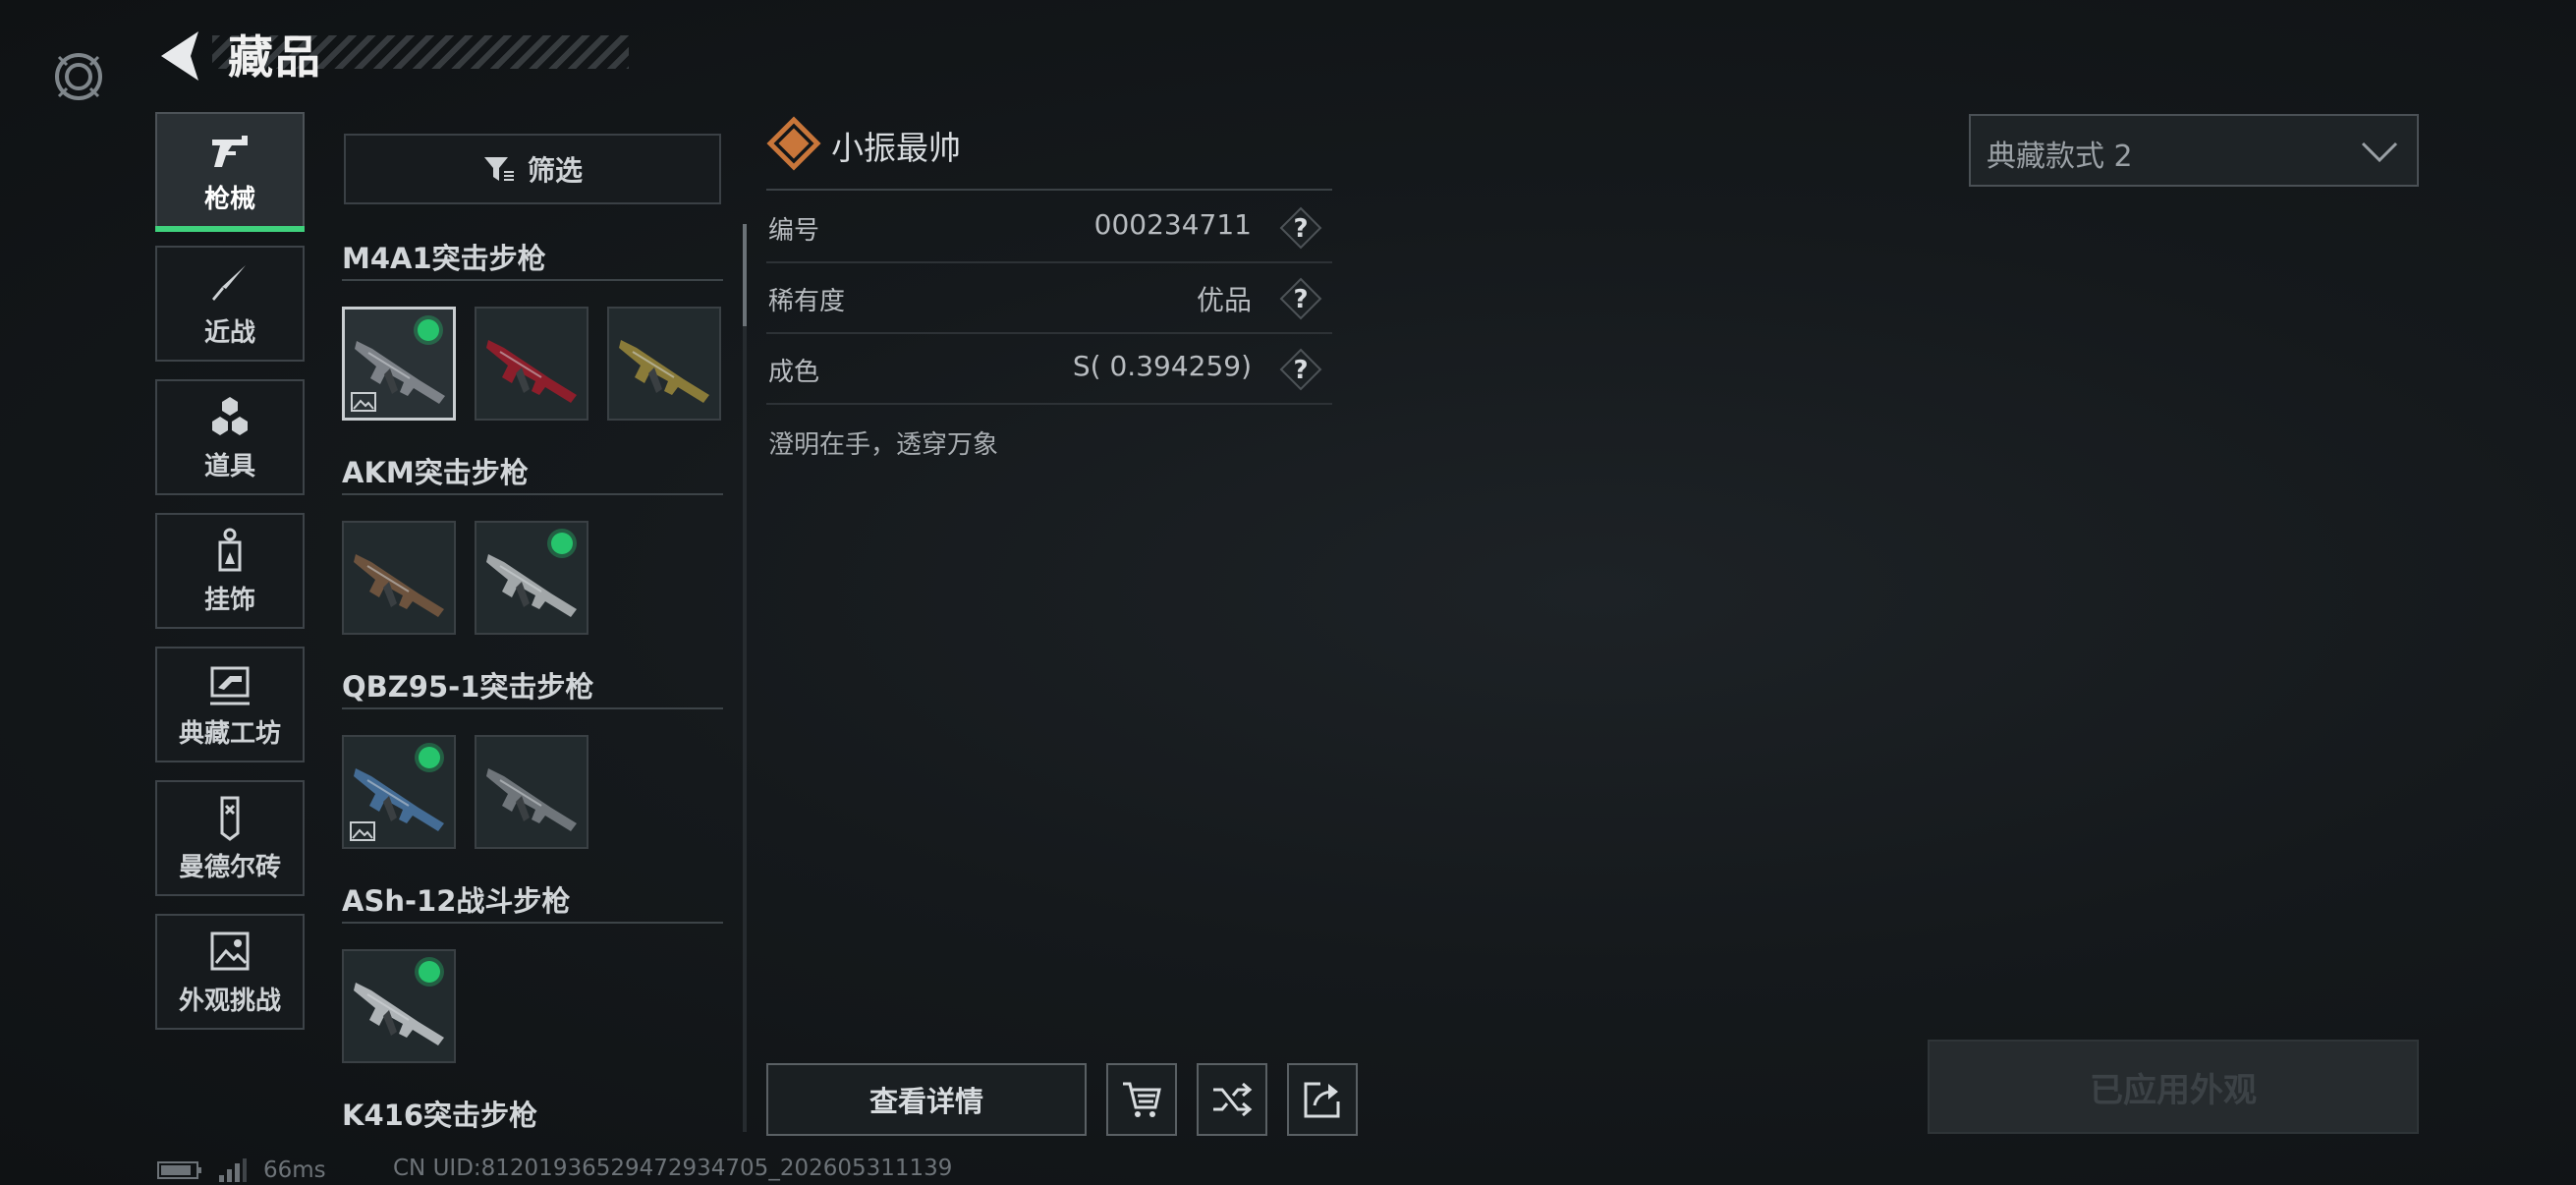  I want to click on applied-appearance-button: 已应用外观, so click(2173, 1087).